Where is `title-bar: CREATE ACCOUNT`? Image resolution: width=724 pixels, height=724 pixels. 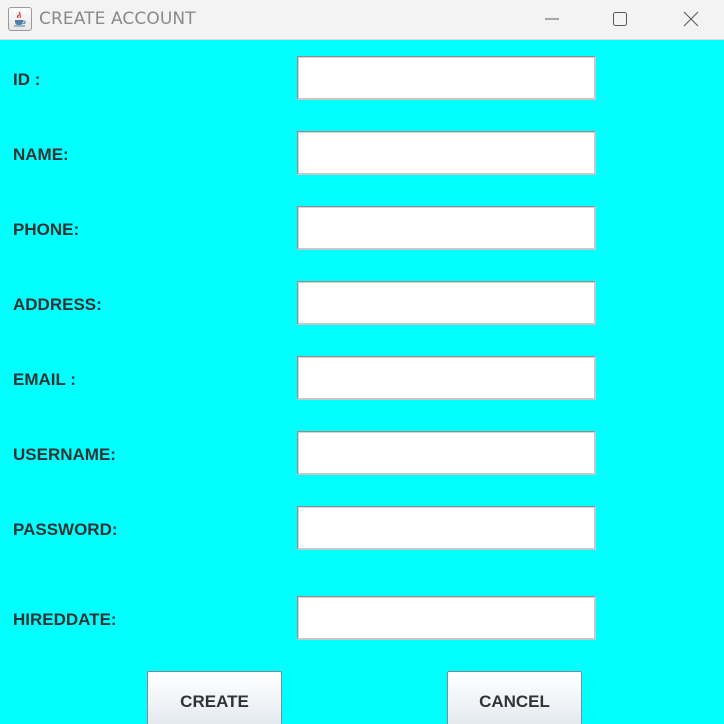 title-bar: CREATE ACCOUNT is located at coordinates (362, 20).